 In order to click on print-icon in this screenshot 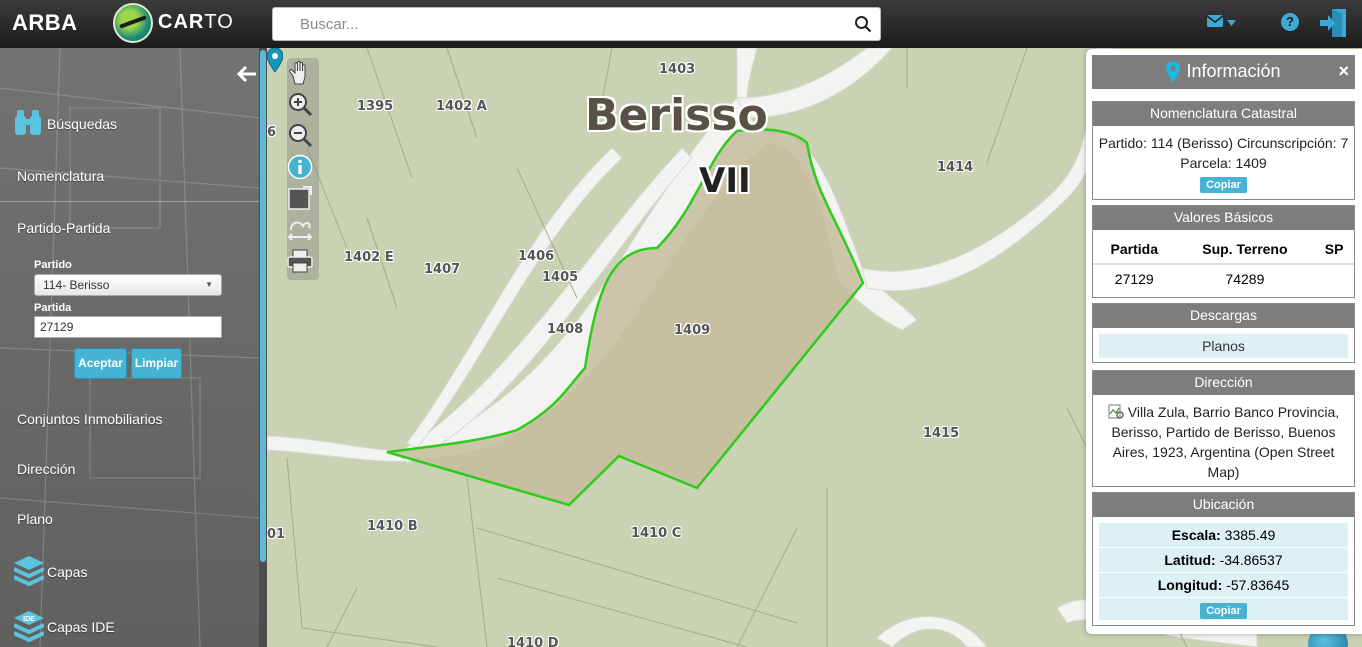, I will do `click(300, 261)`.